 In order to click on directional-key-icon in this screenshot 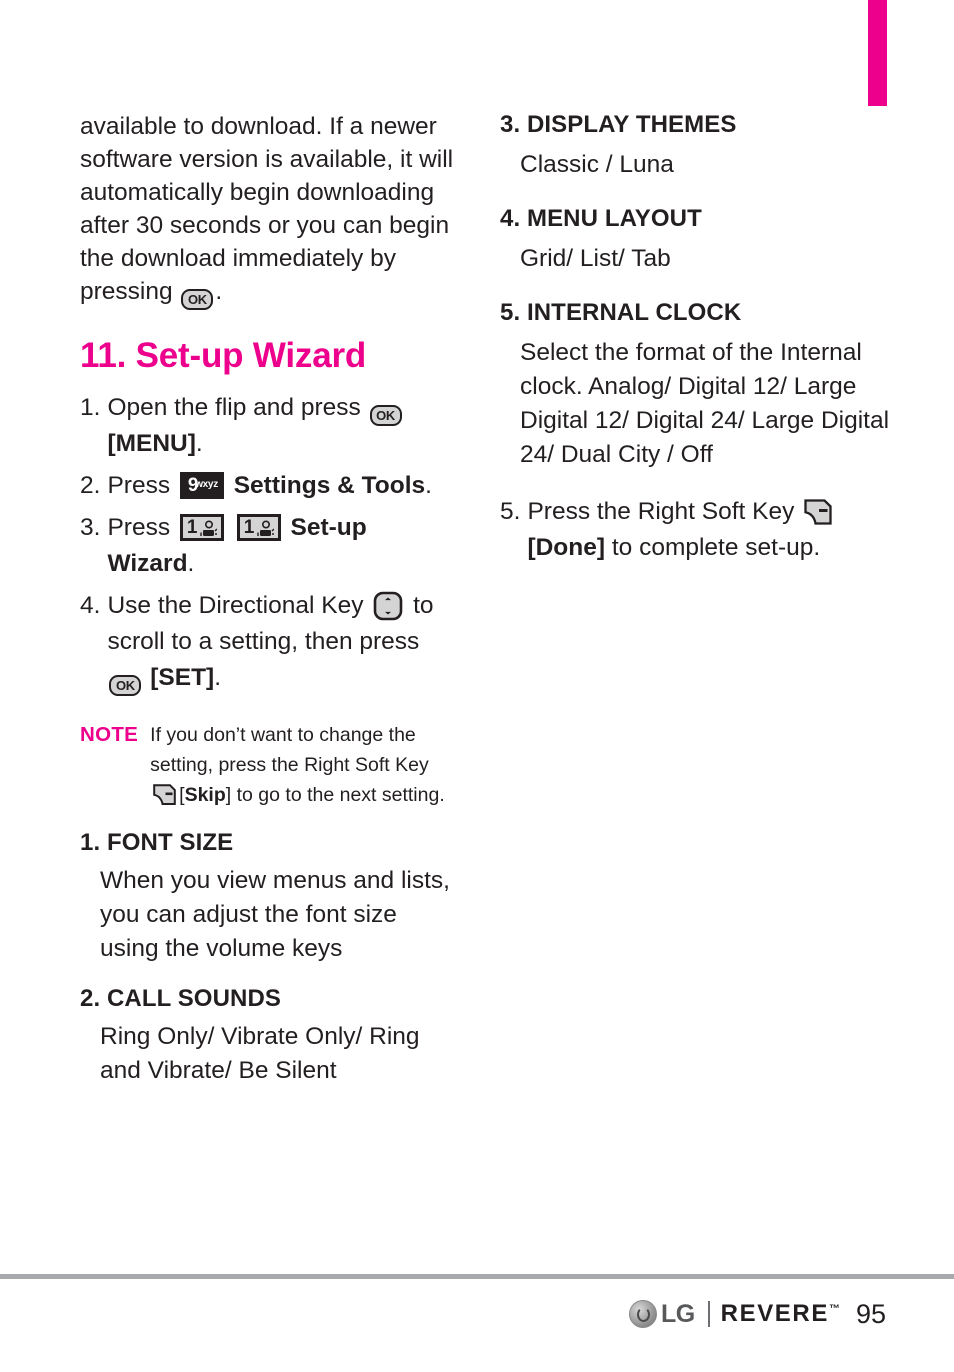, I will do `click(388, 606)`.